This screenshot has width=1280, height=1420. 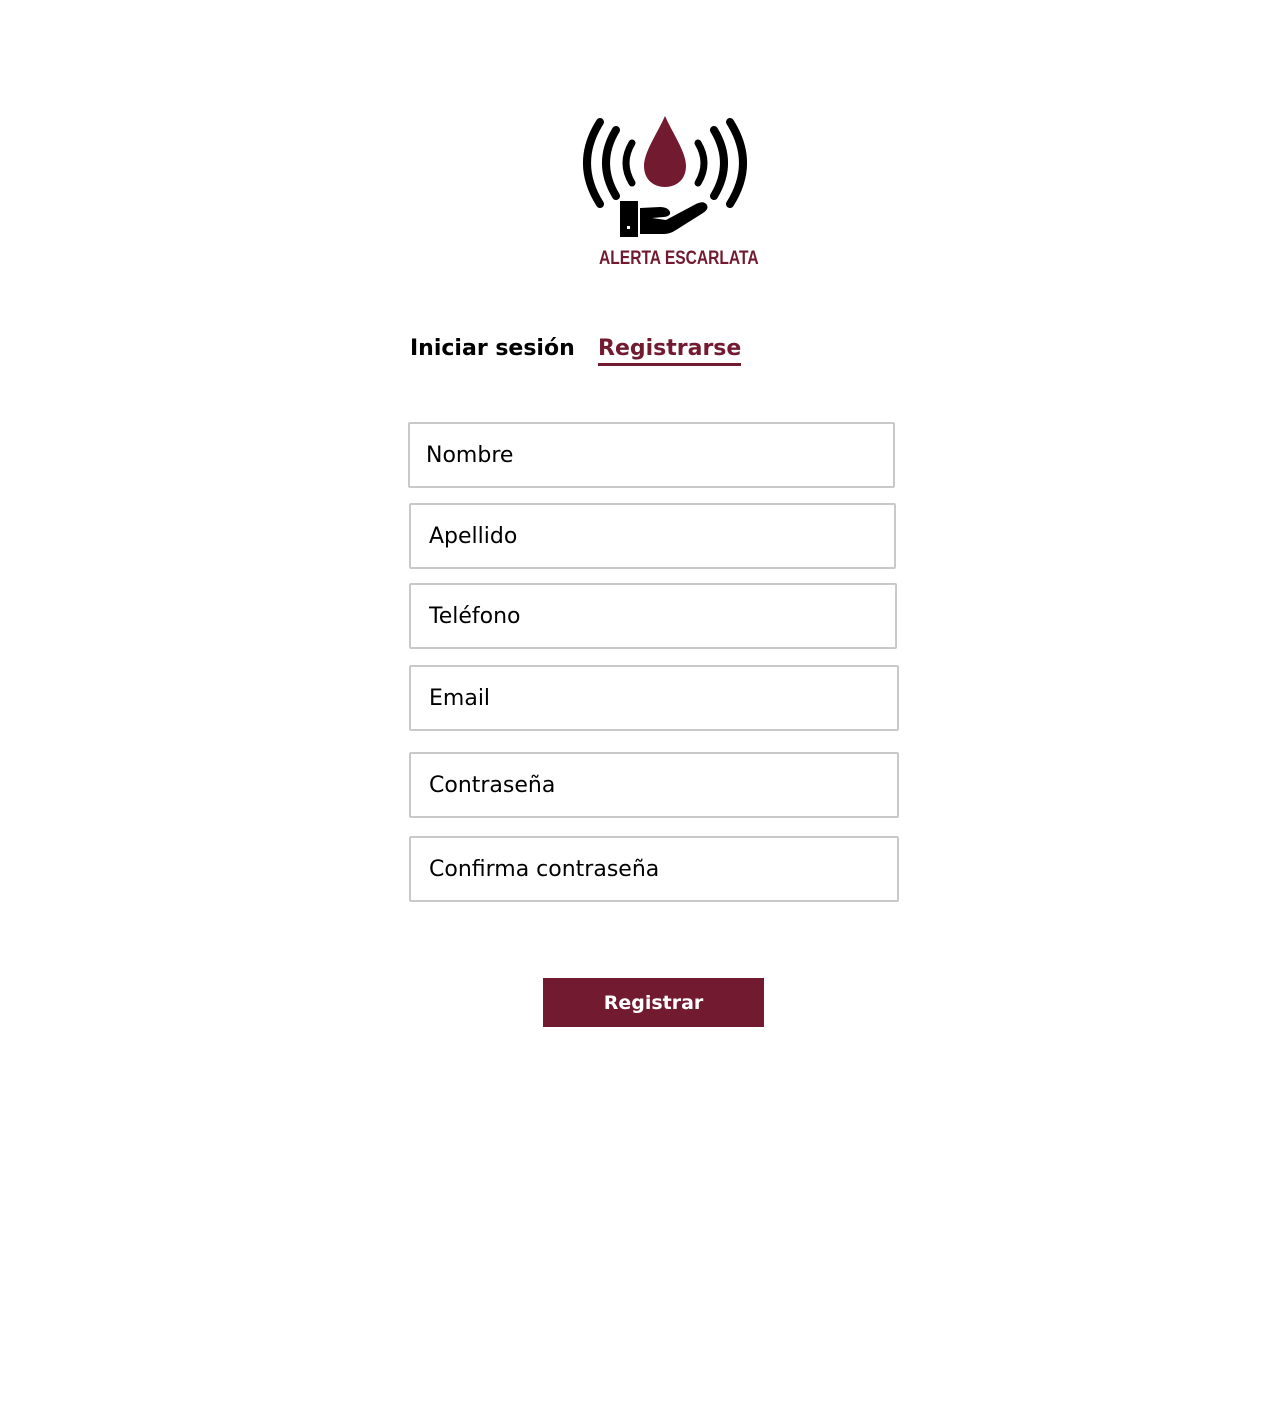 I want to click on password-field-box, so click(x=654, y=785).